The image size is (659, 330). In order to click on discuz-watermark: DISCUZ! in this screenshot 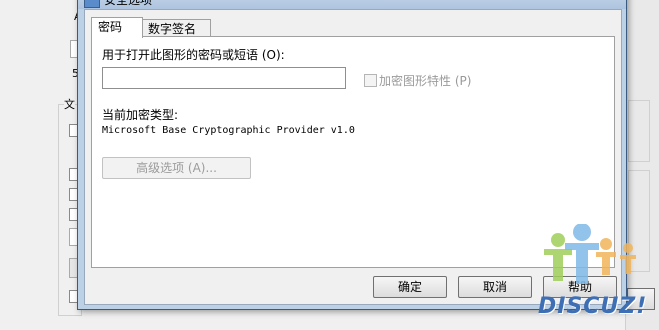, I will do `click(594, 276)`.